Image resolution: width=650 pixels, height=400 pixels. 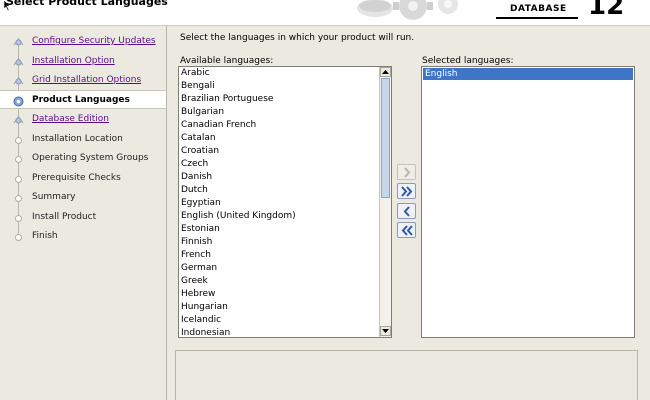 What do you see at coordinates (407, 10) in the screenshot?
I see `gears-graphic` at bounding box center [407, 10].